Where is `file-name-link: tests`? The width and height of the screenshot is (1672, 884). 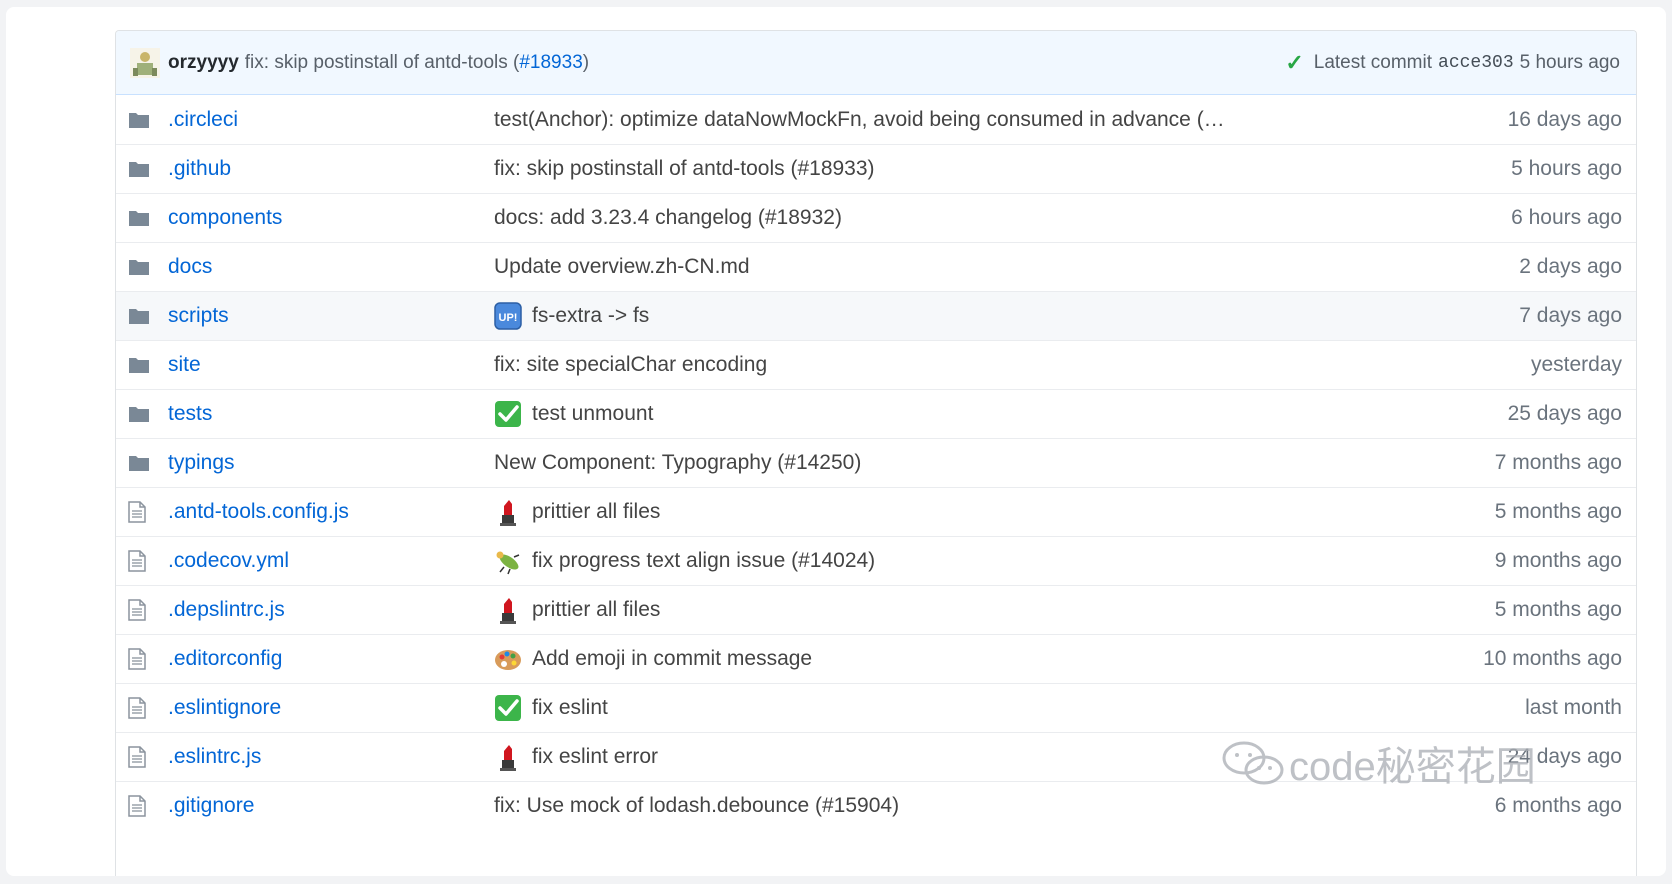 file-name-link: tests is located at coordinates (331, 414).